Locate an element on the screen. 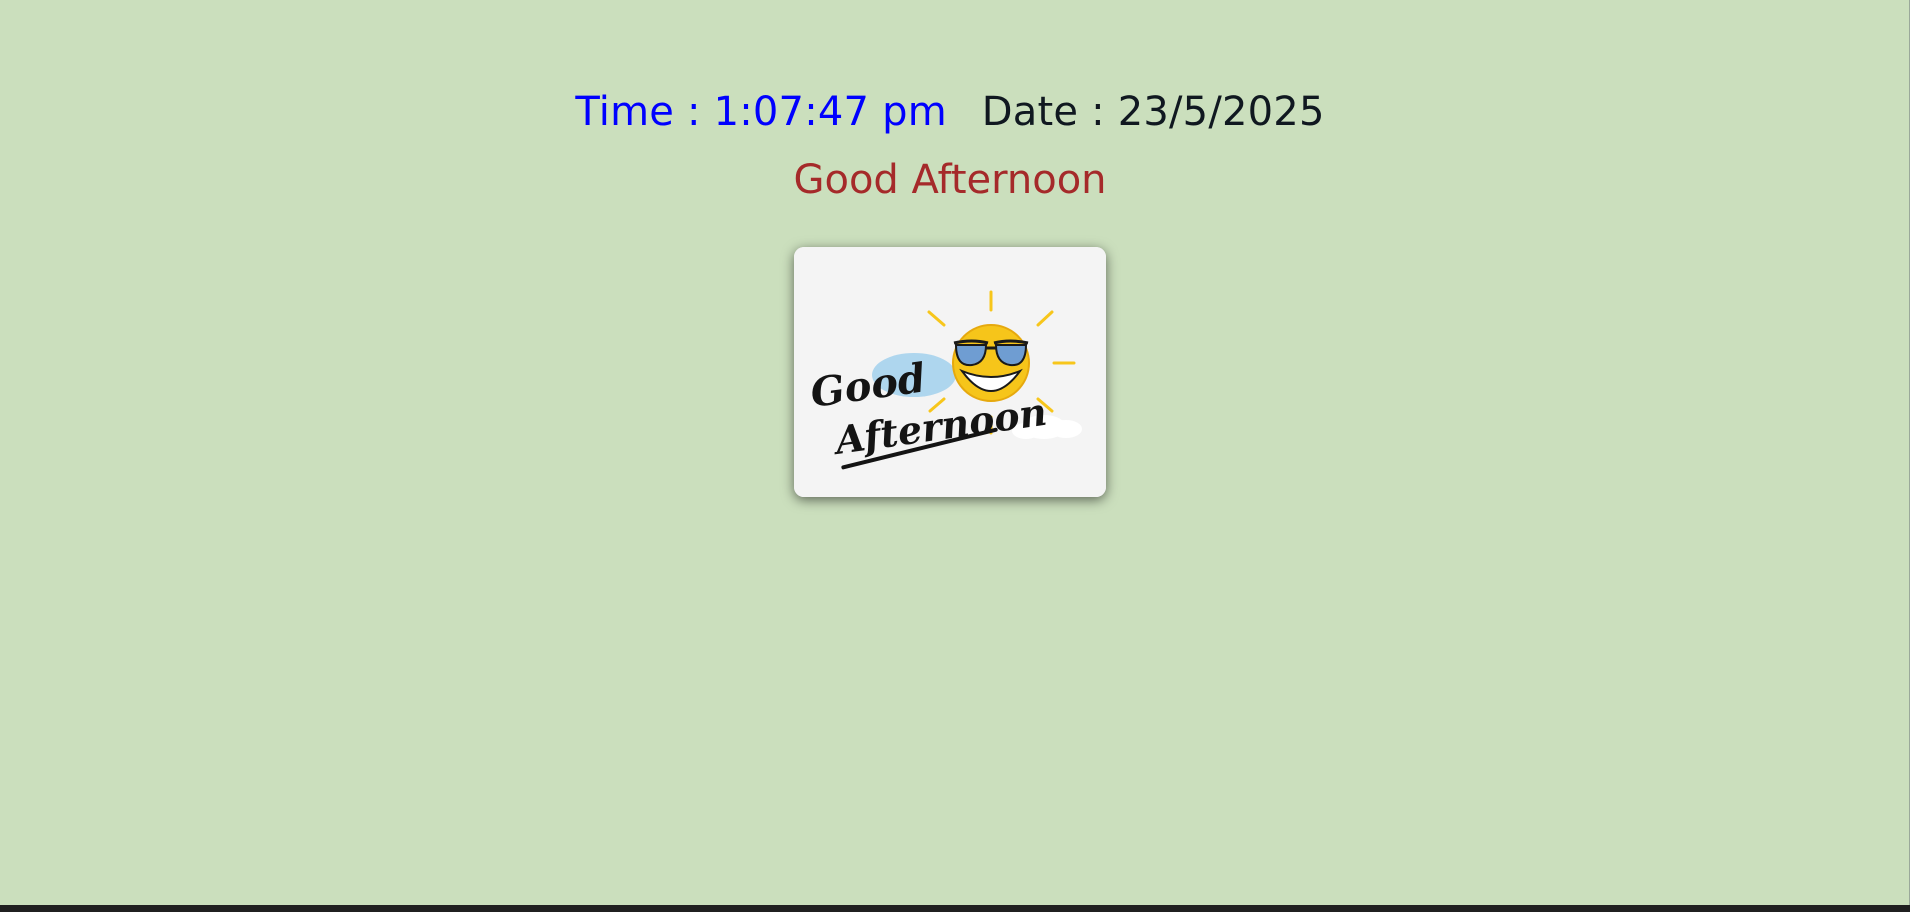 The width and height of the screenshot is (1910, 912). greeting-text: Good Afternoon is located at coordinates (950, 180).